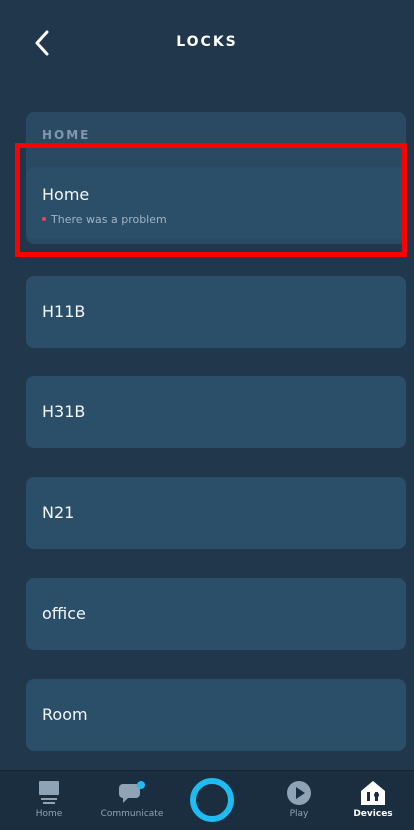 The image size is (414, 830). Describe the element at coordinates (212, 800) in the screenshot. I see `alexa-button` at that location.